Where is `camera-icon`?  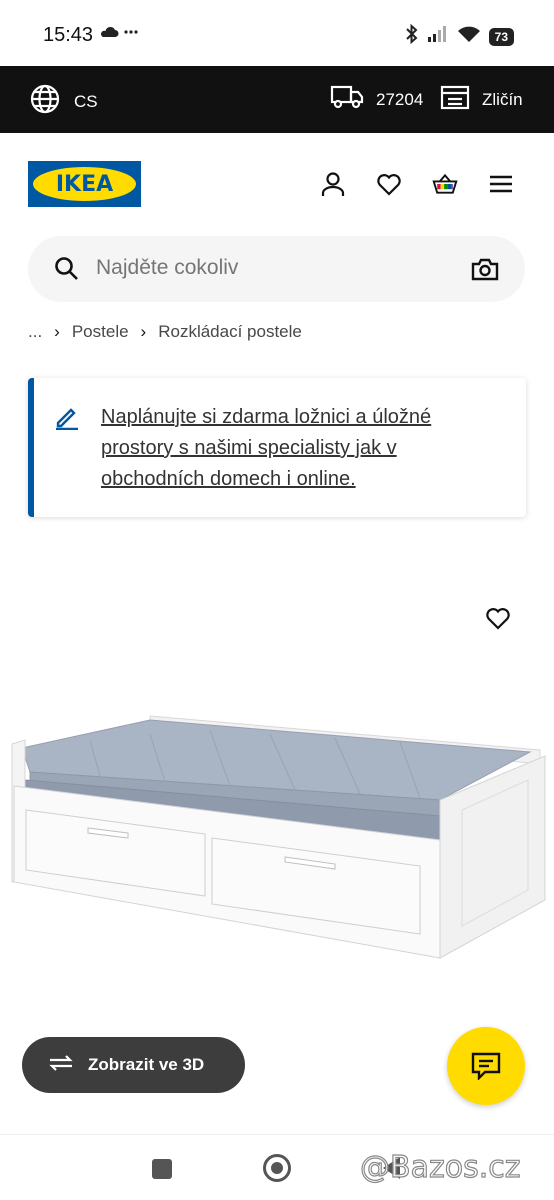 camera-icon is located at coordinates (485, 271).